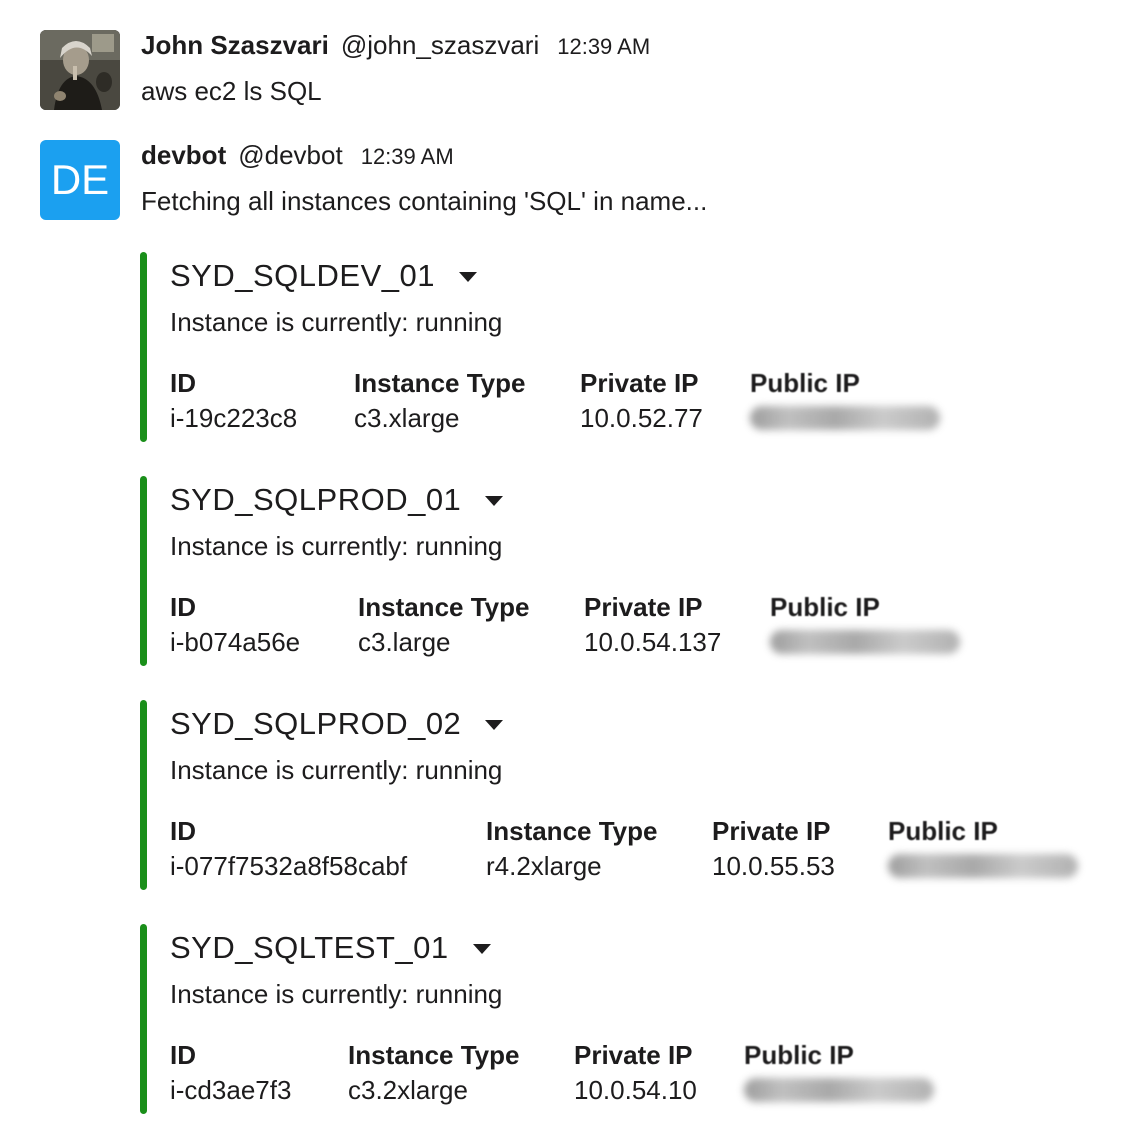  What do you see at coordinates (235, 625) in the screenshot?
I see `field-id: ID i-b074a56e` at bounding box center [235, 625].